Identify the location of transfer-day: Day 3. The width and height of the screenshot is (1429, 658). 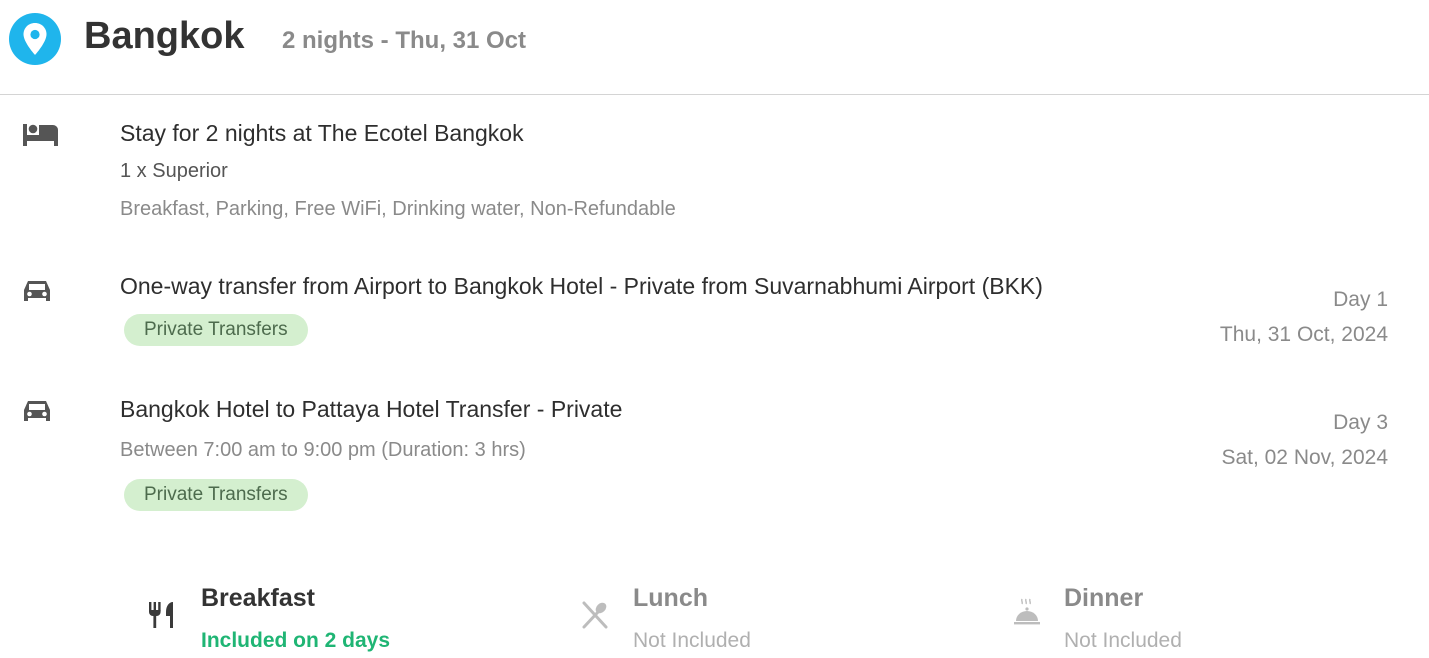
(1360, 422).